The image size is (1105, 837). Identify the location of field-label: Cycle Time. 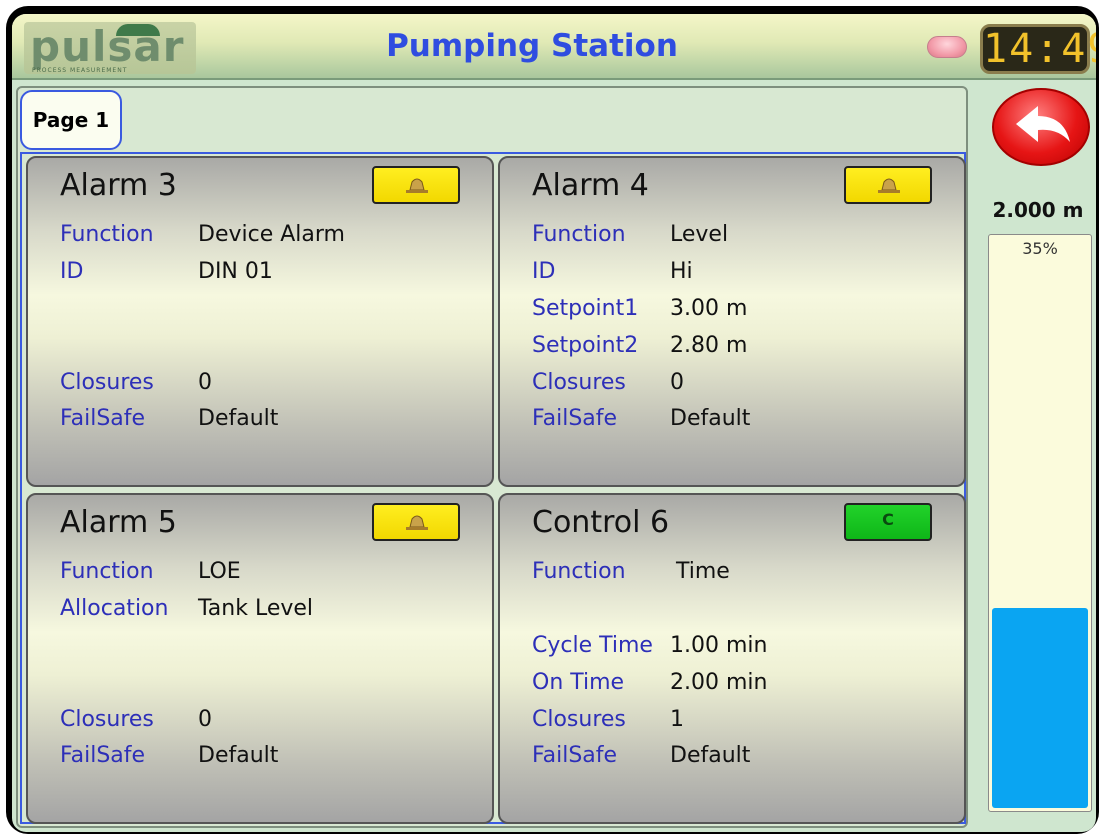
(592, 645).